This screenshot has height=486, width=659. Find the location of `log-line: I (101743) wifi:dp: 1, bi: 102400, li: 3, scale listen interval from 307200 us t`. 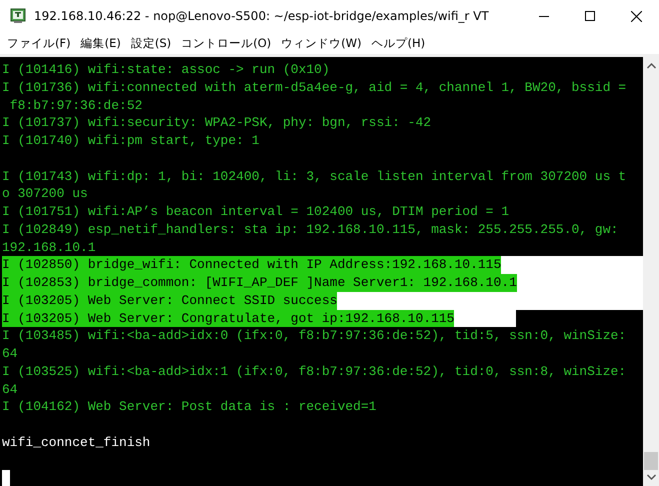

log-line: I (101743) wifi:dp: 1, bi: 102400, li: 3, scale listen interval from 307200 us t is located at coordinates (314, 177).